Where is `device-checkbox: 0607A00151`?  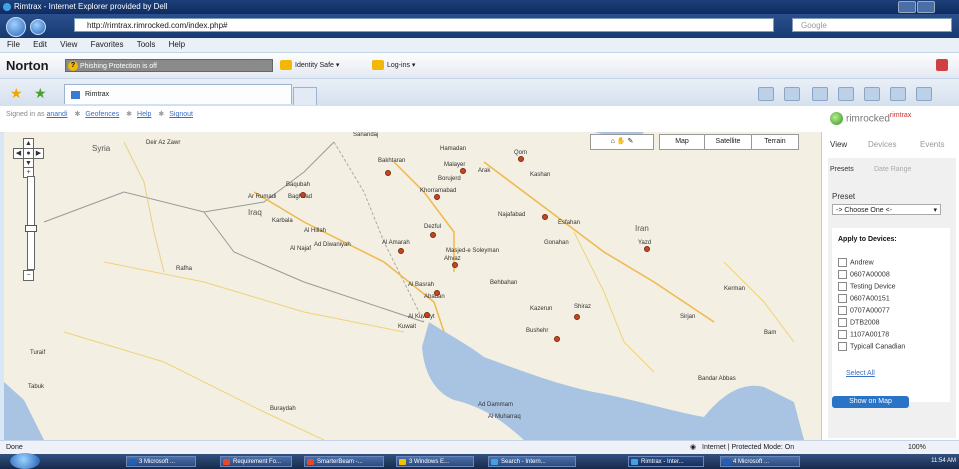
device-checkbox: 0607A00151 is located at coordinates (864, 298).